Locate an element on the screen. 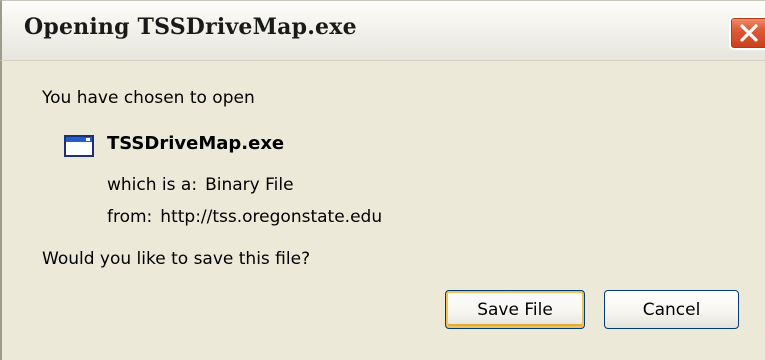  file-source-line: from: http://tss.oregonstate.edu is located at coordinates (244, 217).